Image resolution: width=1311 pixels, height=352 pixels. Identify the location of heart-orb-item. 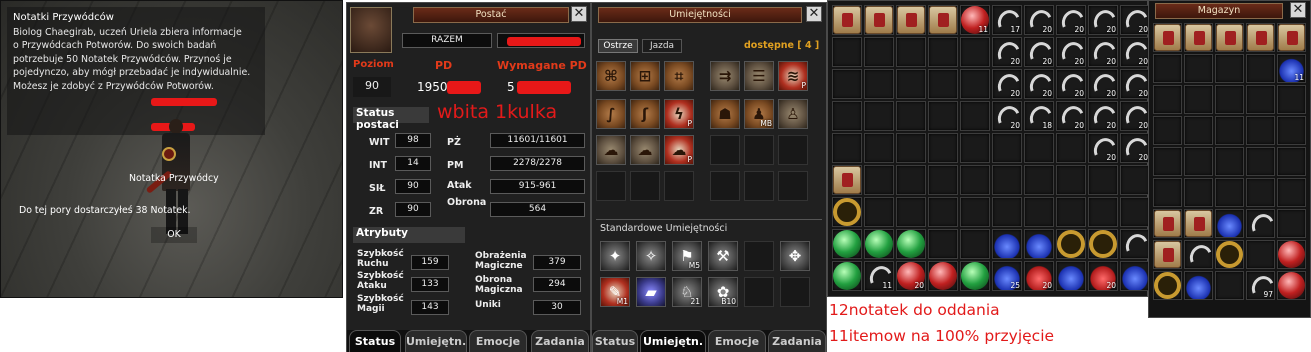
(943, 276).